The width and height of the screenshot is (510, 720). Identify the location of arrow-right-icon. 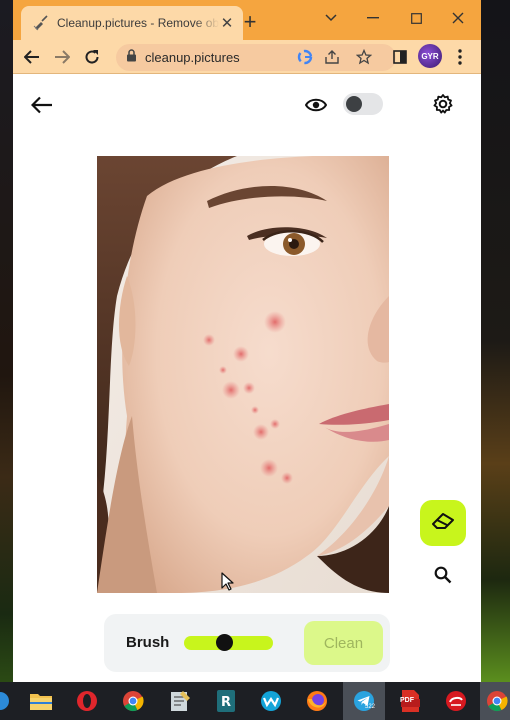
(62, 57).